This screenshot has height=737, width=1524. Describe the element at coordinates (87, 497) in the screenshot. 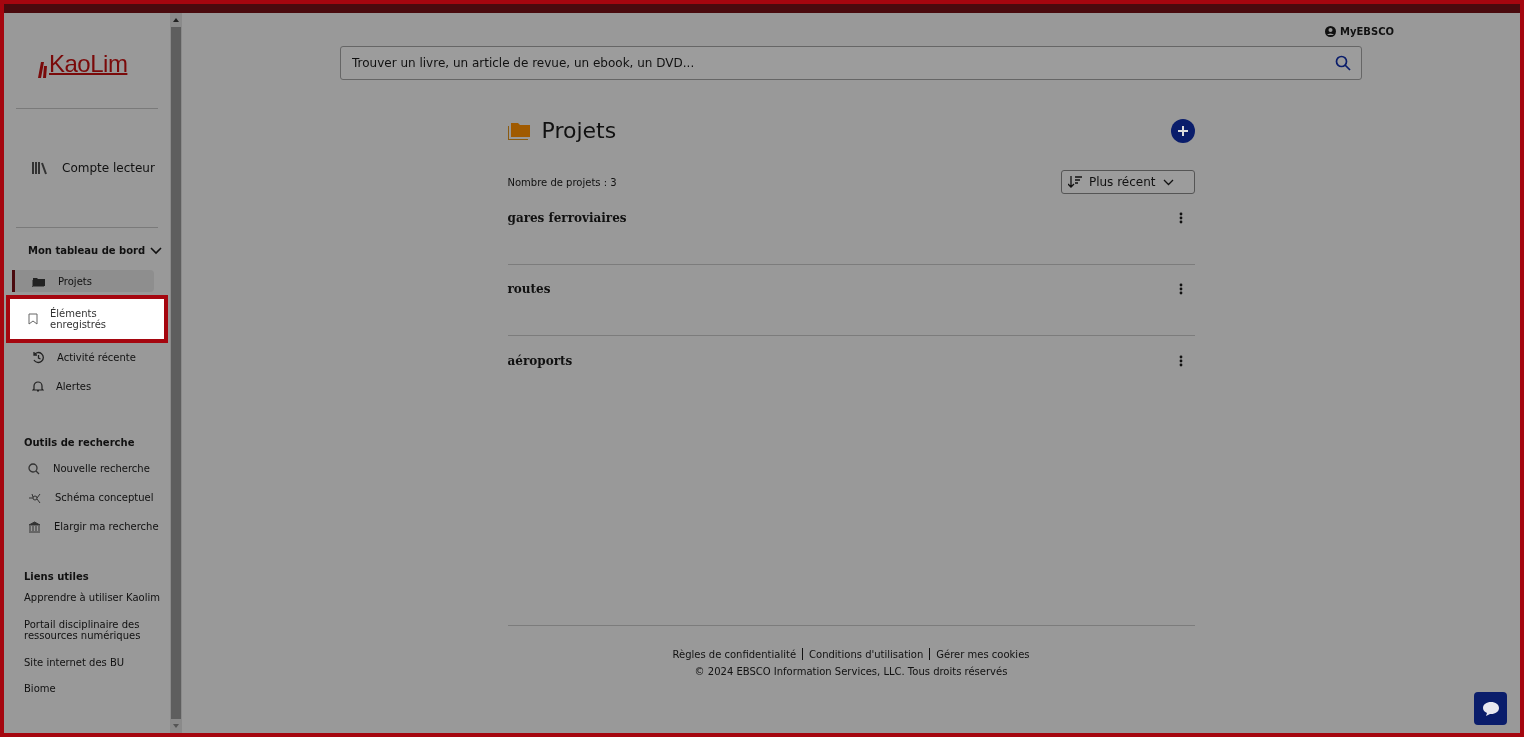

I see `sidebar-item: Schéma conceptuel` at that location.